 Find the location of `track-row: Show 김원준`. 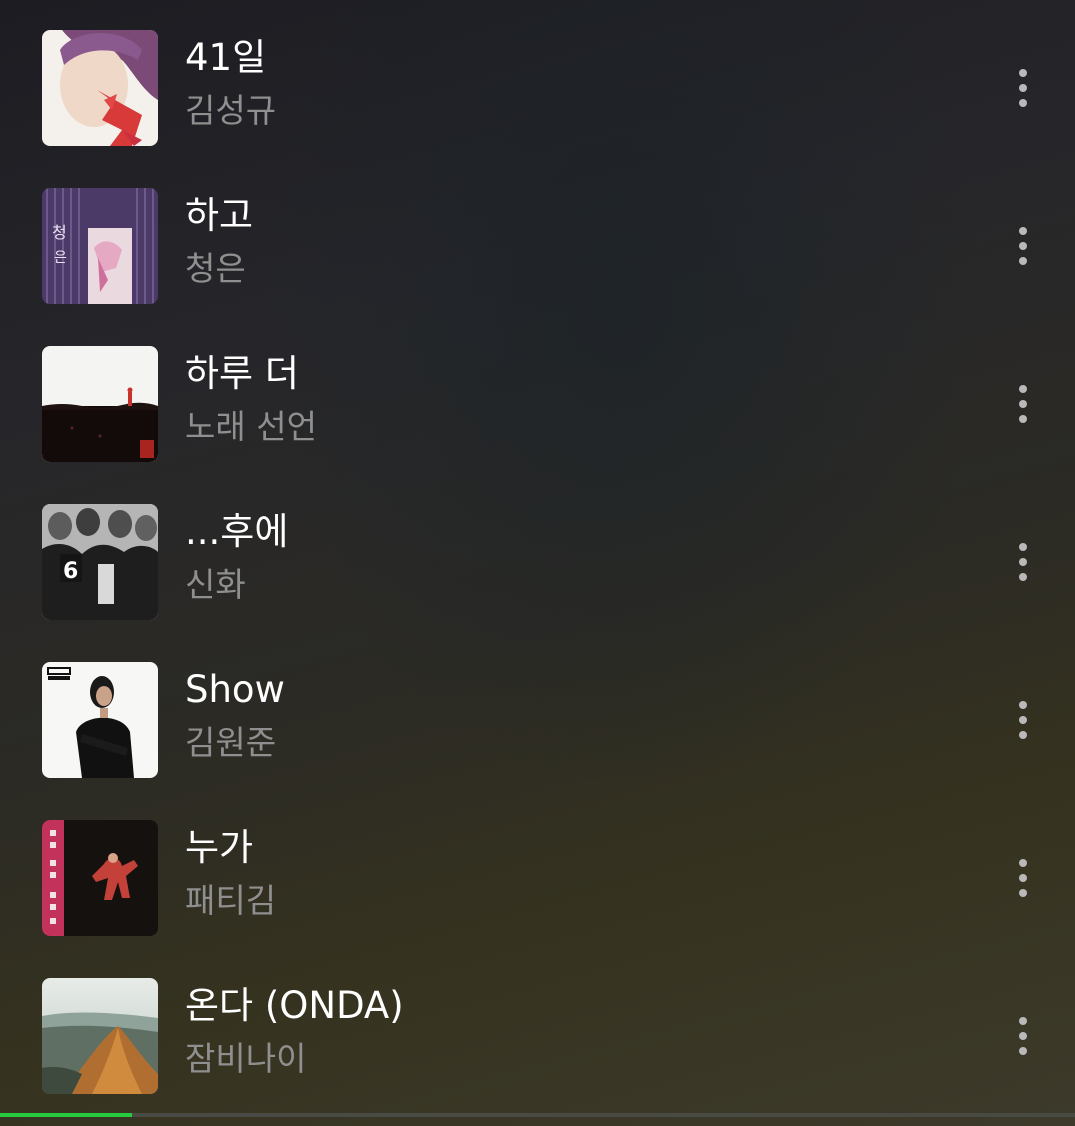

track-row: Show 김원준 is located at coordinates (537, 711).